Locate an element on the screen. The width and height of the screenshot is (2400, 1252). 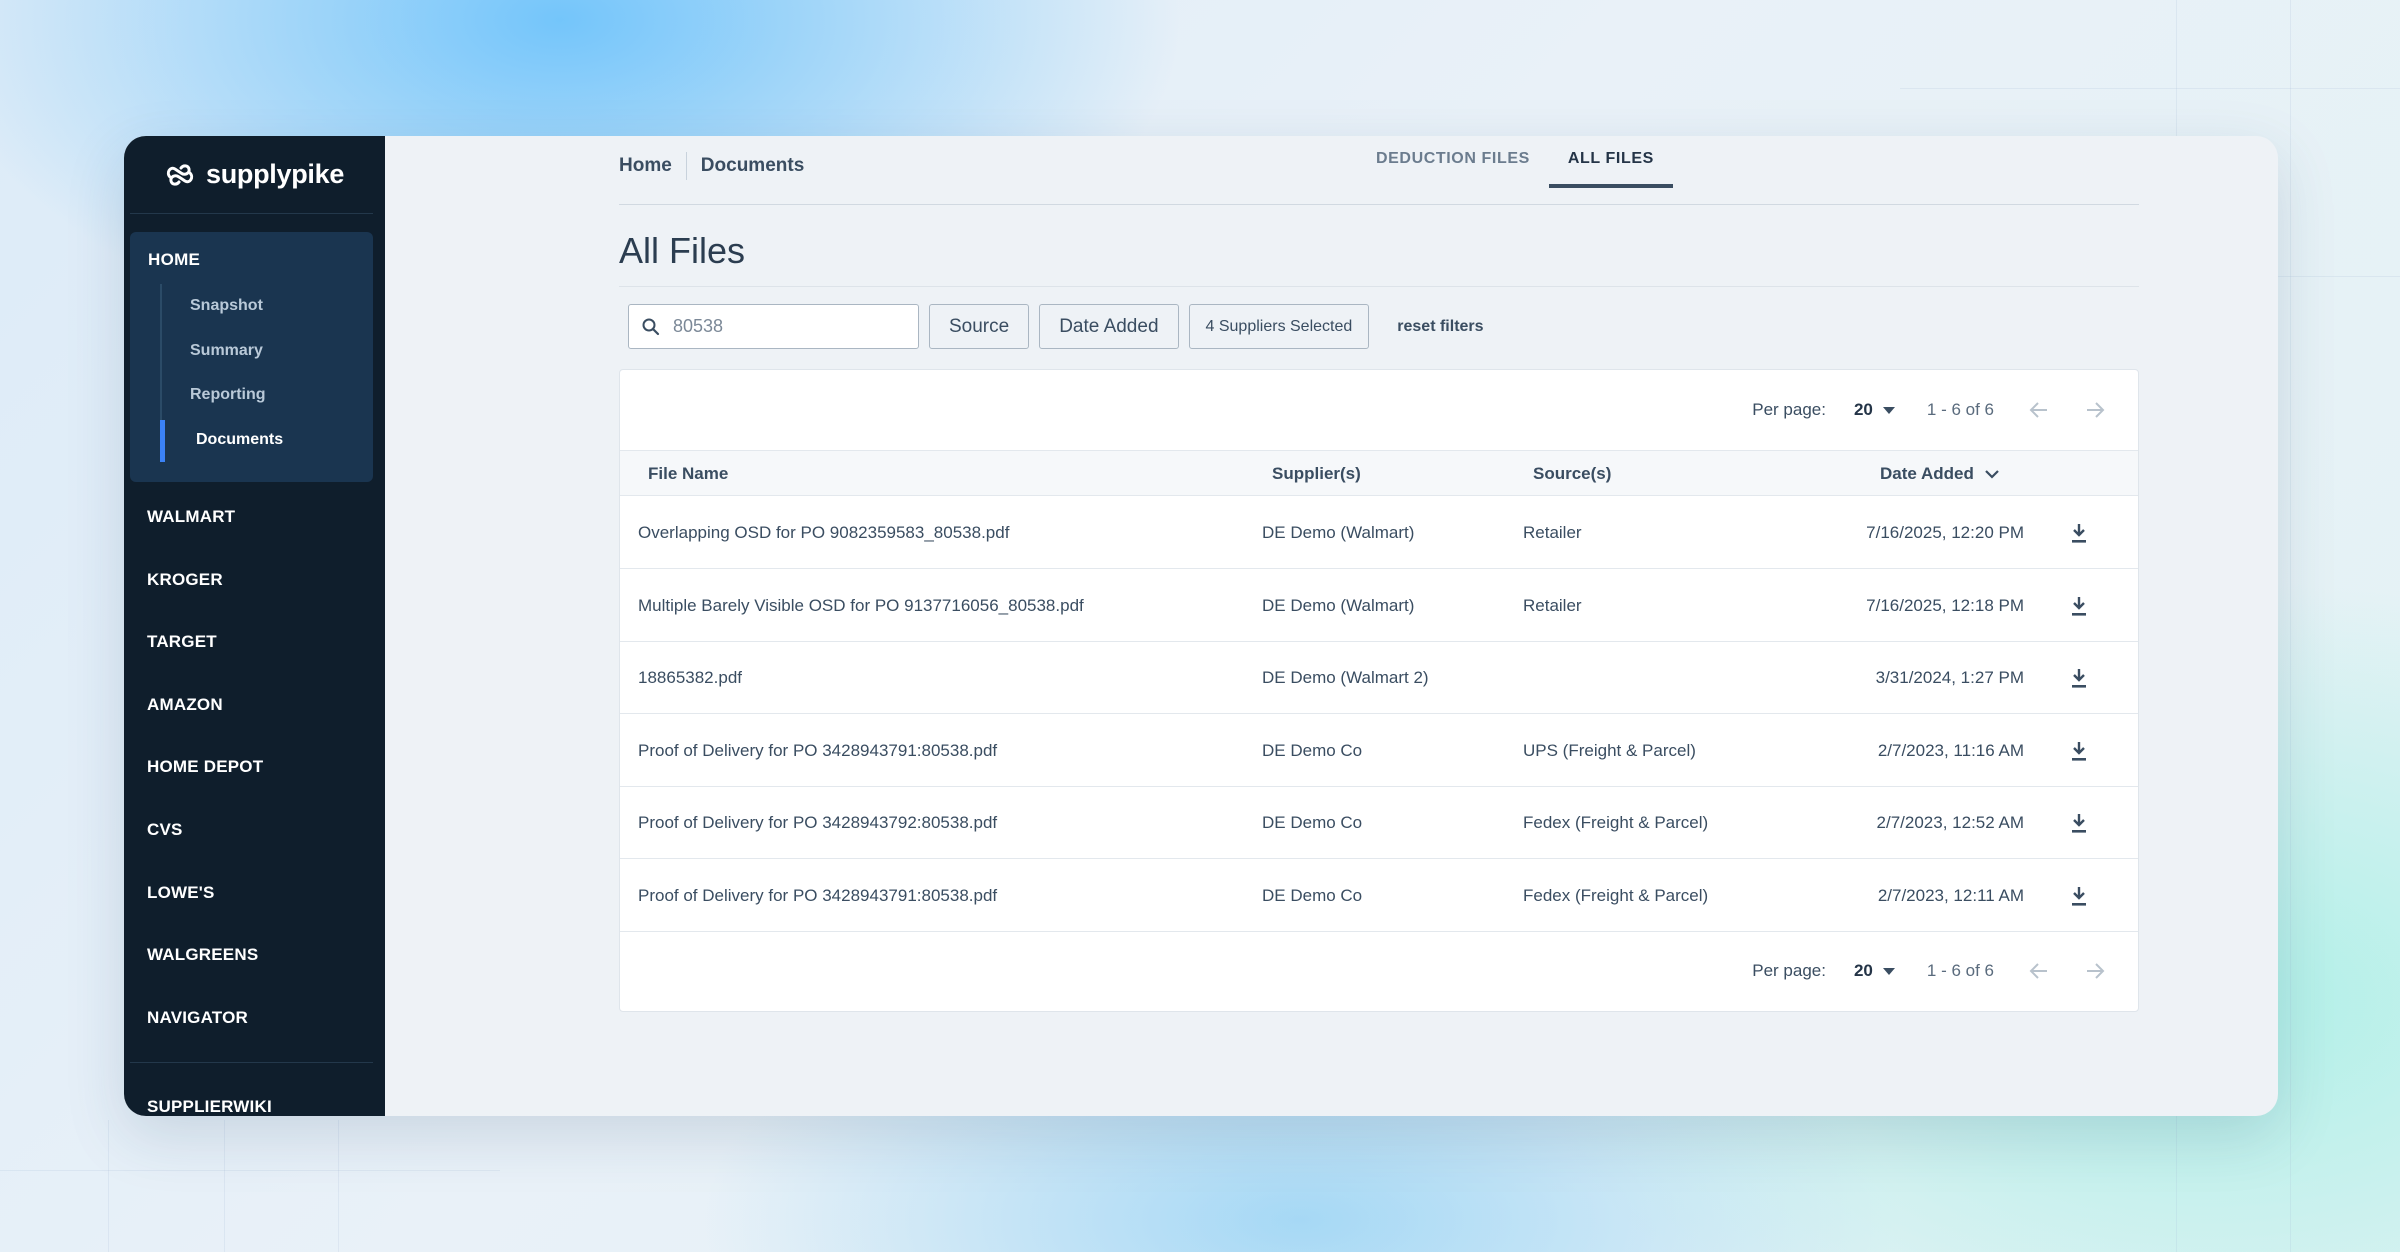
supplier-cell: DE Demo (Walmart) is located at coordinates (1338, 532).